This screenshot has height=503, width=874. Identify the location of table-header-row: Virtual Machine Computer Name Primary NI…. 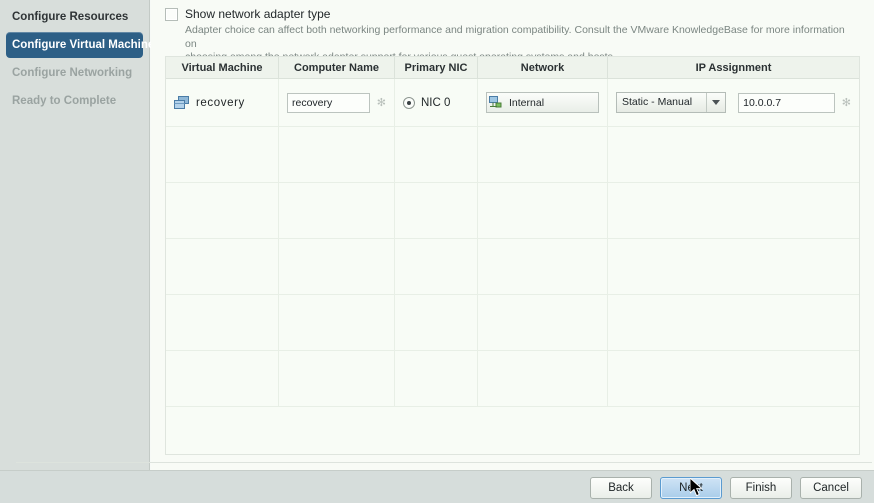
(512, 68).